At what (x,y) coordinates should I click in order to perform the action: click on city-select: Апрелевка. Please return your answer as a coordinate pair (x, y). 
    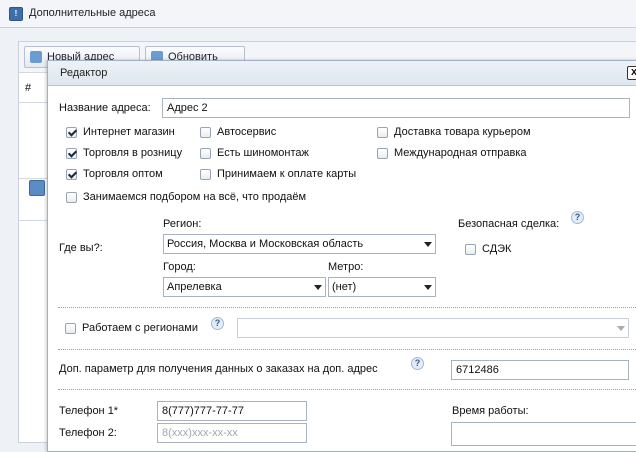
    Looking at the image, I should click on (244, 287).